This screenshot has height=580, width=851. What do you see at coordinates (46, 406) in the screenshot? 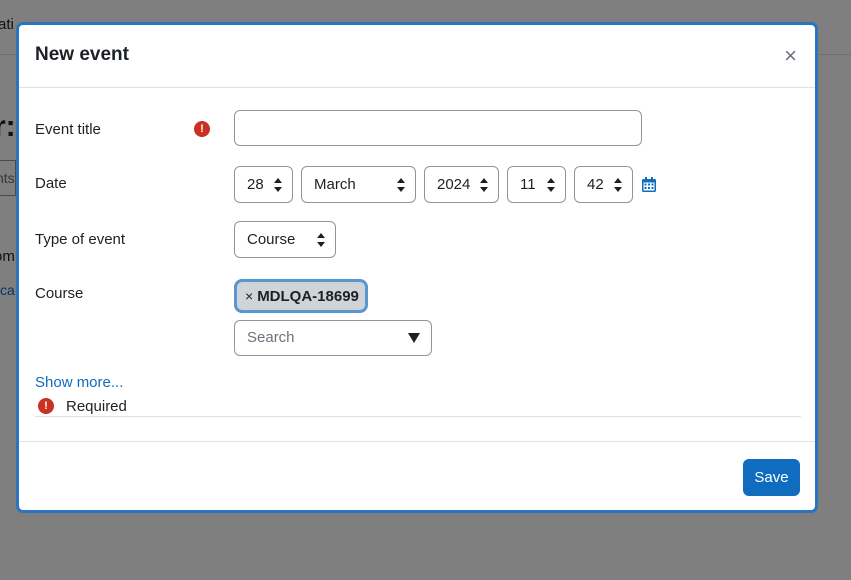
I see `required-legend-icon: !` at bounding box center [46, 406].